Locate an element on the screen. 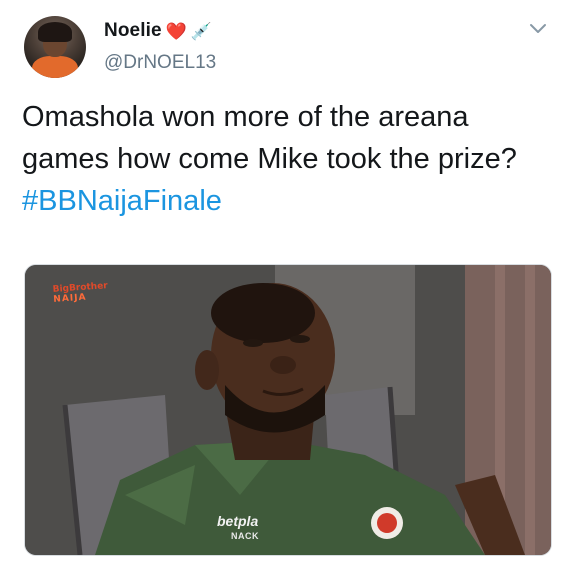 This screenshot has width=566, height=570. hashtag-link: #BBNaijaFinale is located at coordinates (122, 201).